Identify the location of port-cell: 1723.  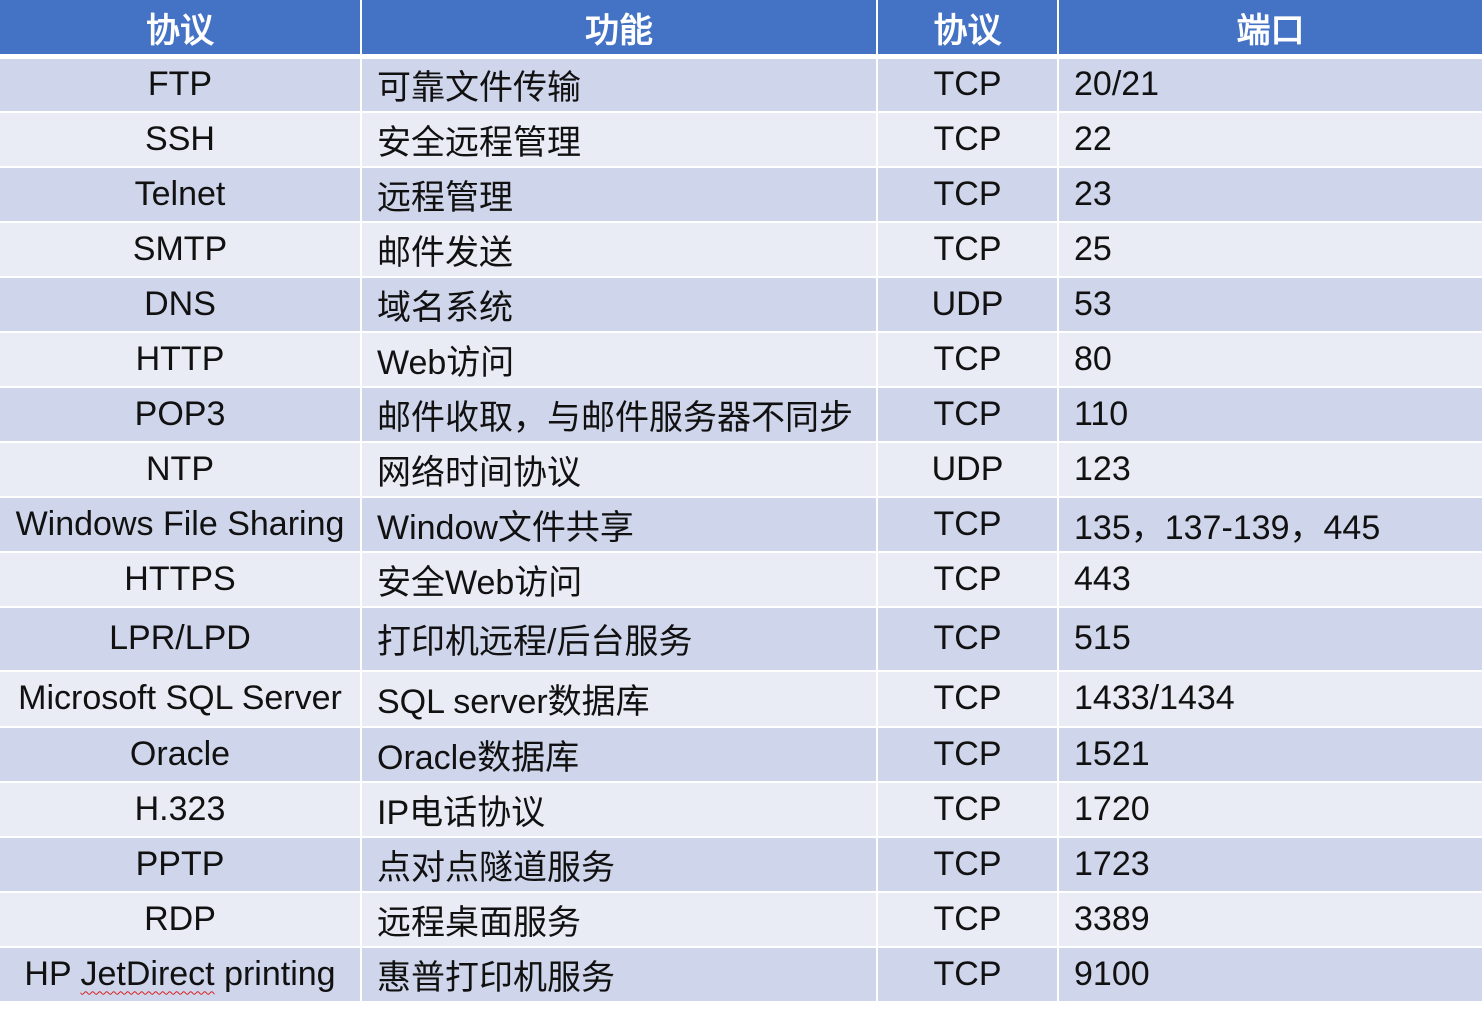
(1270, 864).